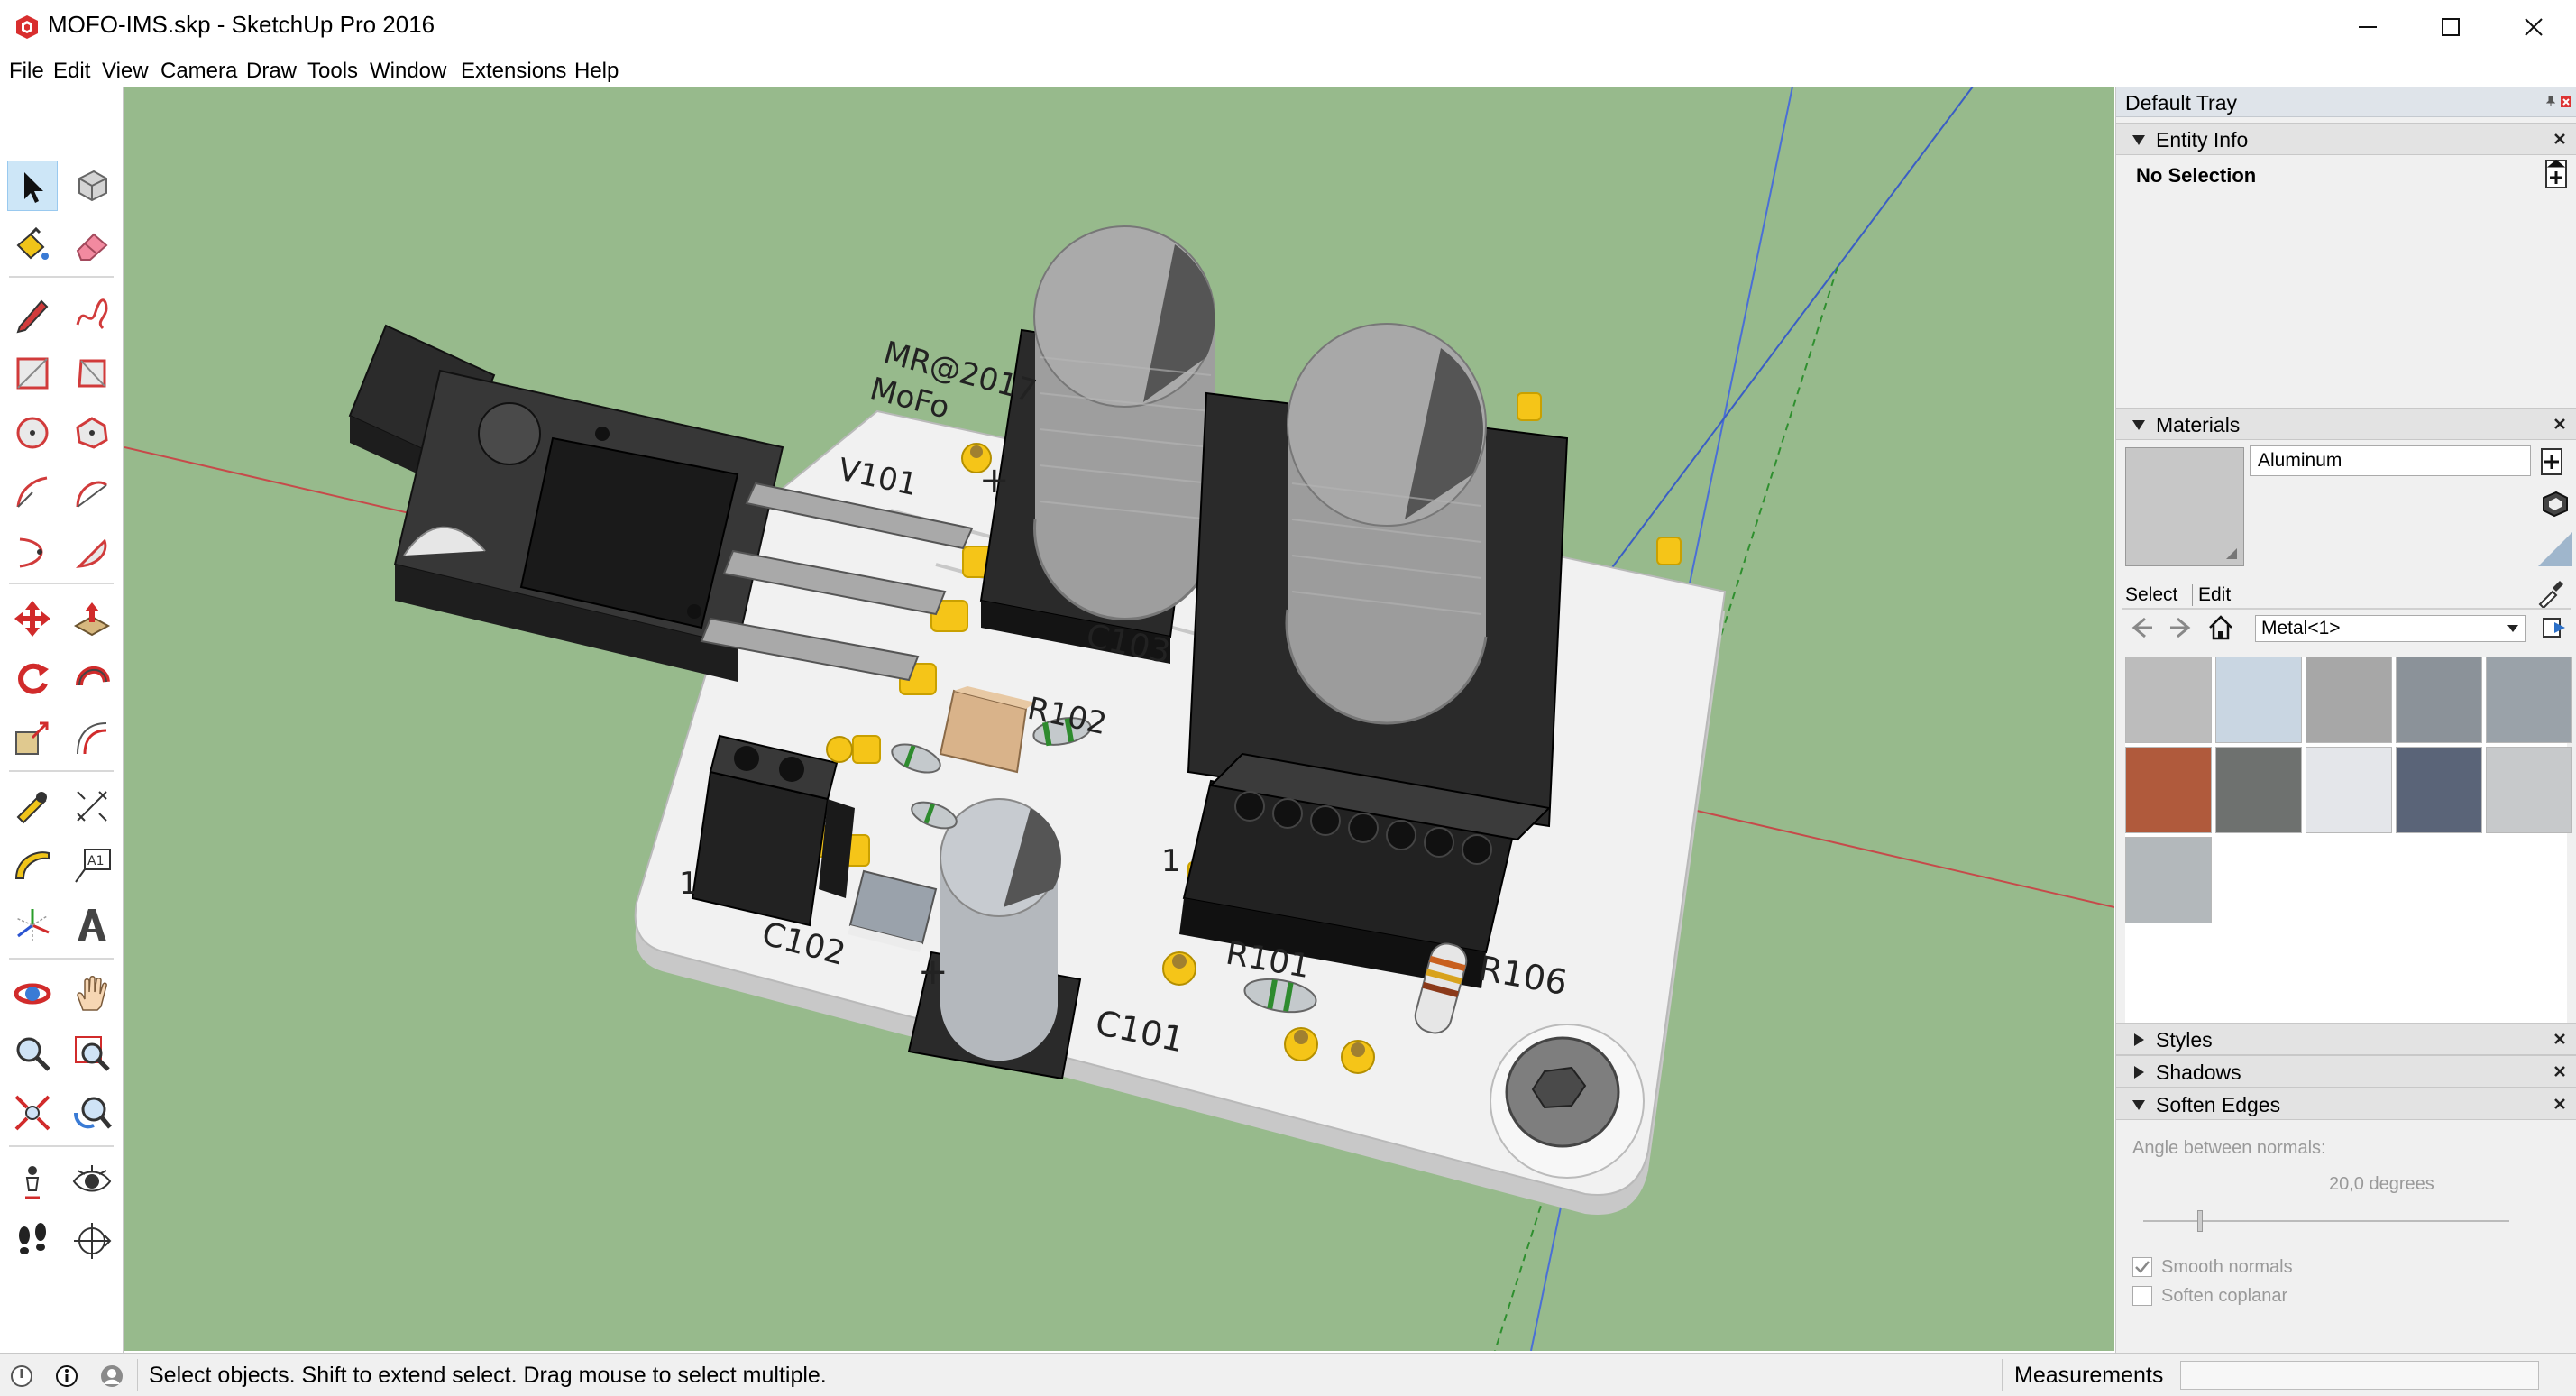 The image size is (2576, 1396). Describe the element at coordinates (2556, 174) in the screenshot. I see `entity-details-toggle-icon` at that location.